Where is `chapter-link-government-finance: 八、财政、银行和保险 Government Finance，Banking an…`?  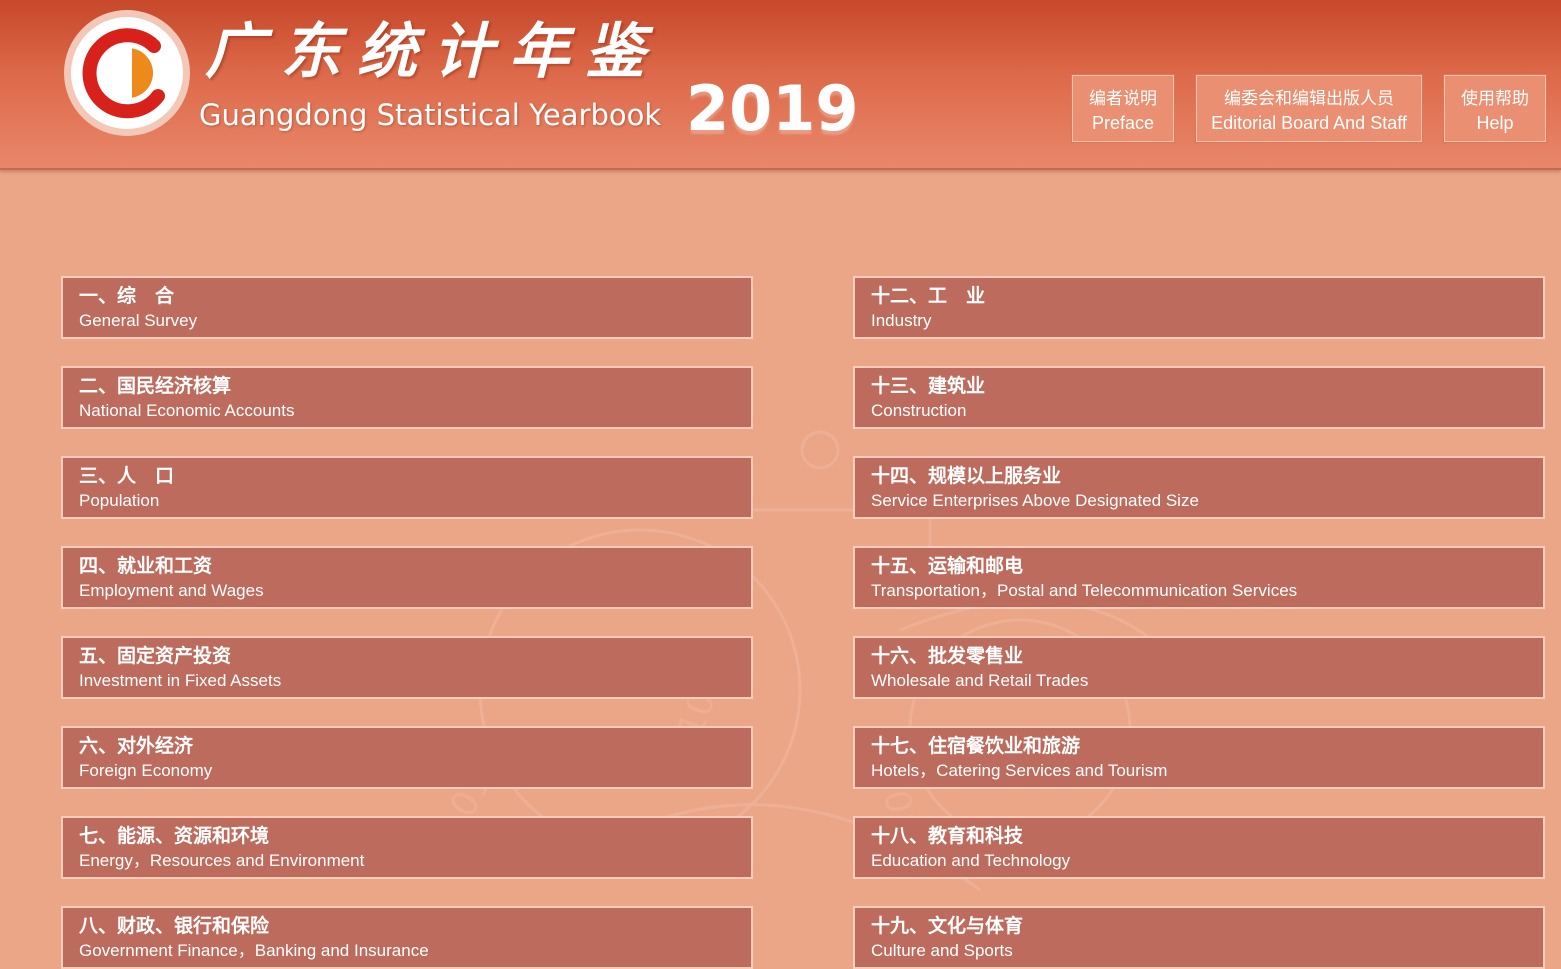
chapter-link-government-finance: 八、财政、银行和保险 Government Finance，Banking an… is located at coordinates (407, 937).